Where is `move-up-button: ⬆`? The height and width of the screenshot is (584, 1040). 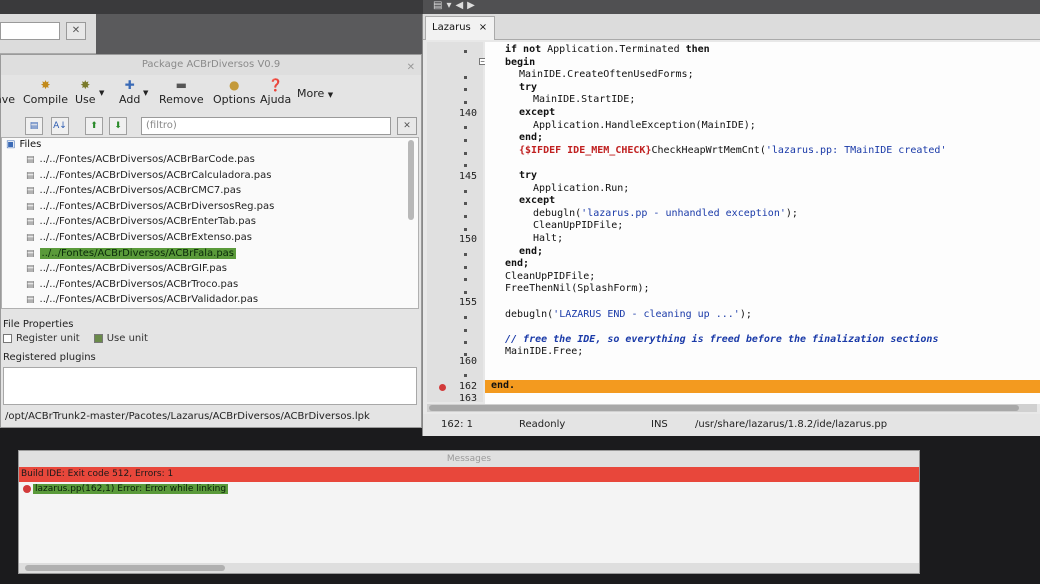 move-up-button: ⬆ is located at coordinates (94, 126).